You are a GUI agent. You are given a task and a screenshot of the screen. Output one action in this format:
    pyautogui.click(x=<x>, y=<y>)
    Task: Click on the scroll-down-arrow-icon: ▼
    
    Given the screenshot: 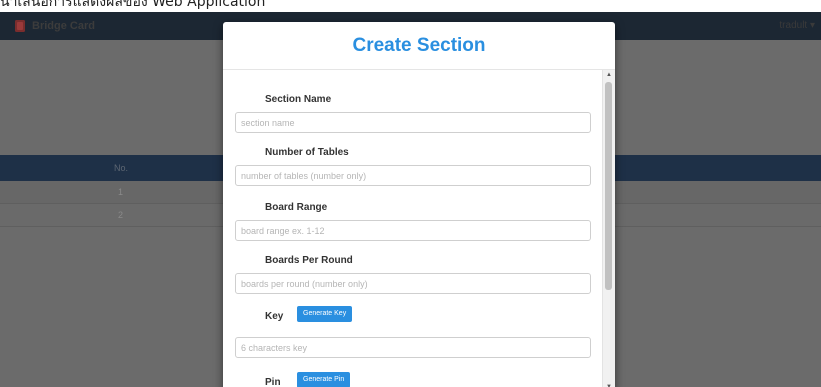 What is the action you would take?
    pyautogui.click(x=609, y=384)
    